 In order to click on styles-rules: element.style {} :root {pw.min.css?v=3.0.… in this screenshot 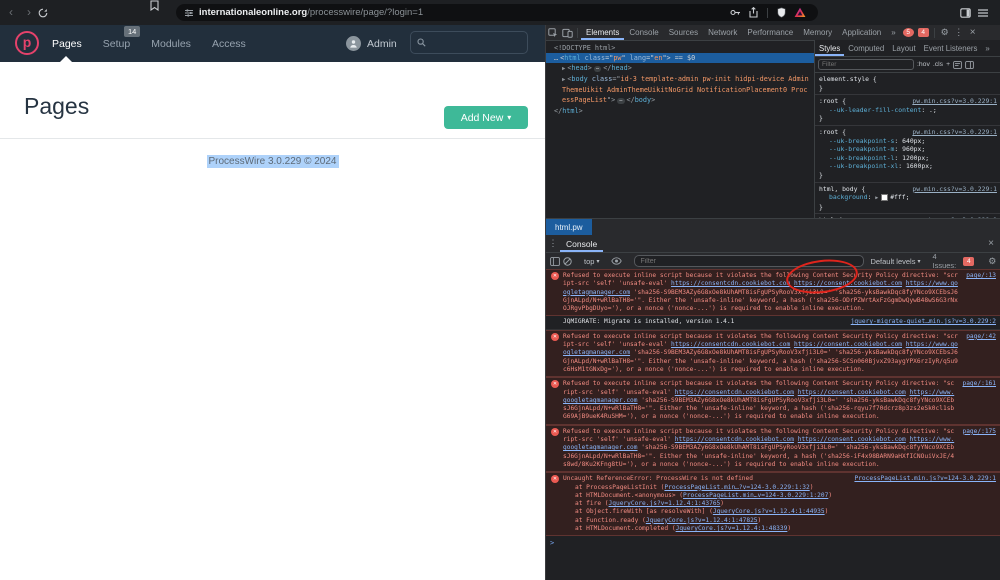, I will do `click(907, 145)`.